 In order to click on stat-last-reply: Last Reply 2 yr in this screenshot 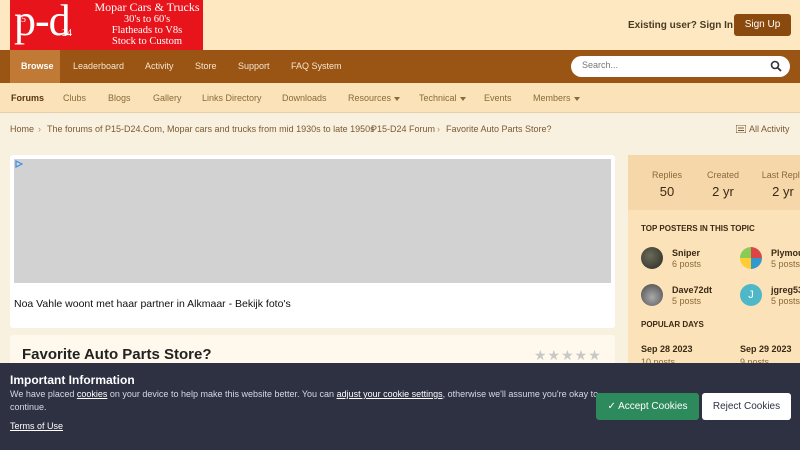, I will do `click(776, 184)`.